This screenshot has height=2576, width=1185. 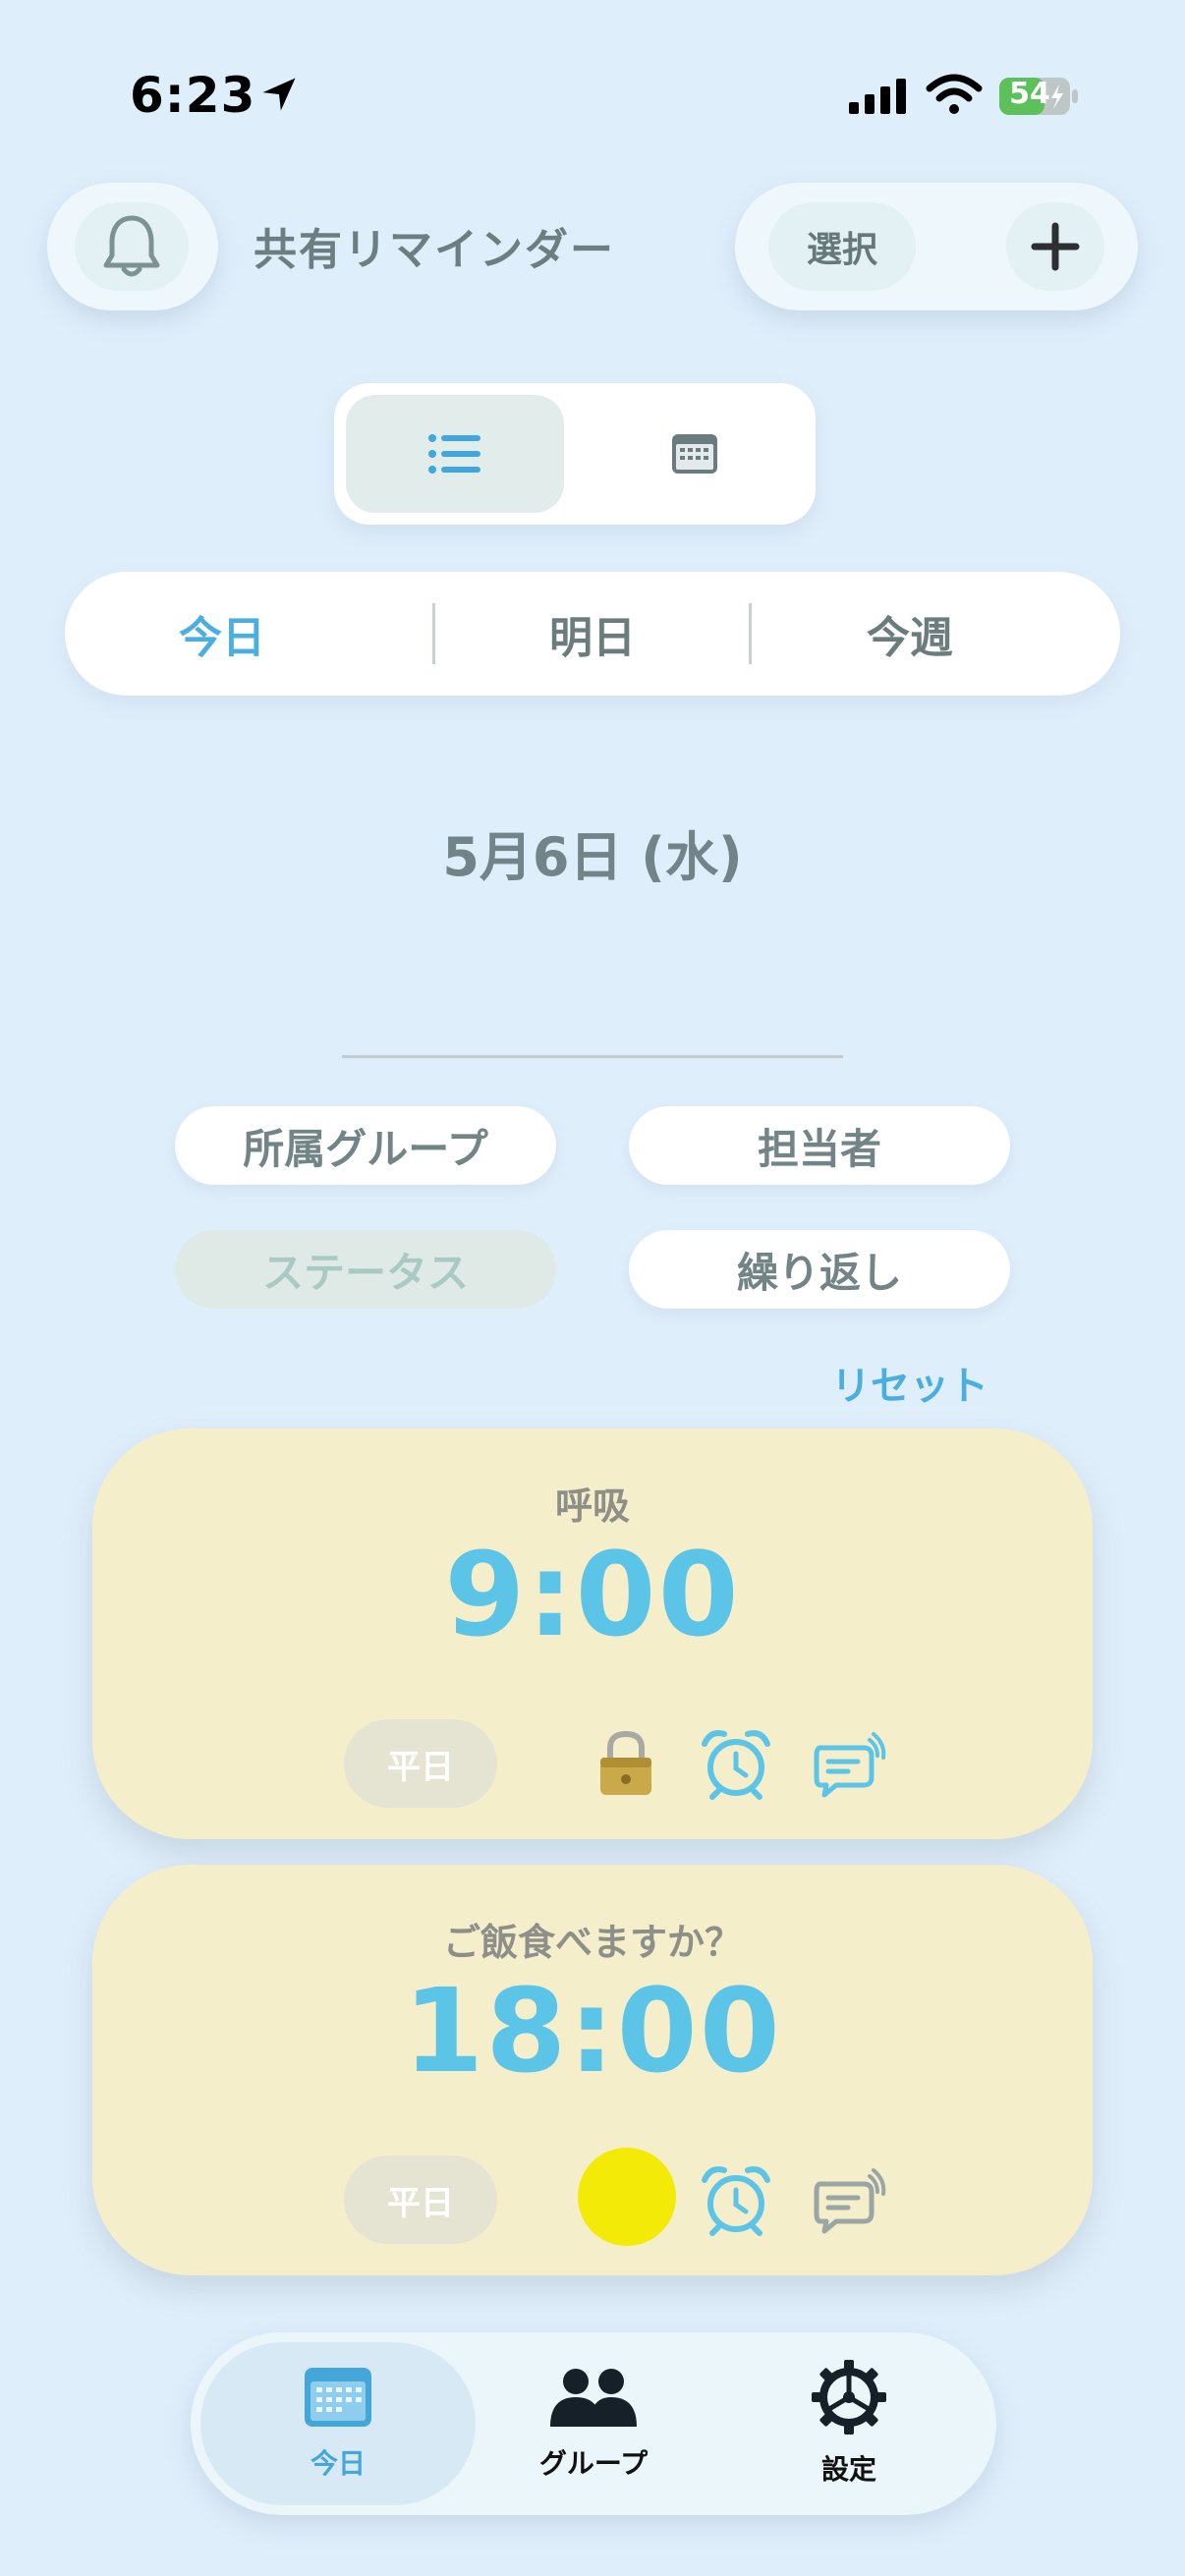 I want to click on status-time: 6:23, so click(x=193, y=95).